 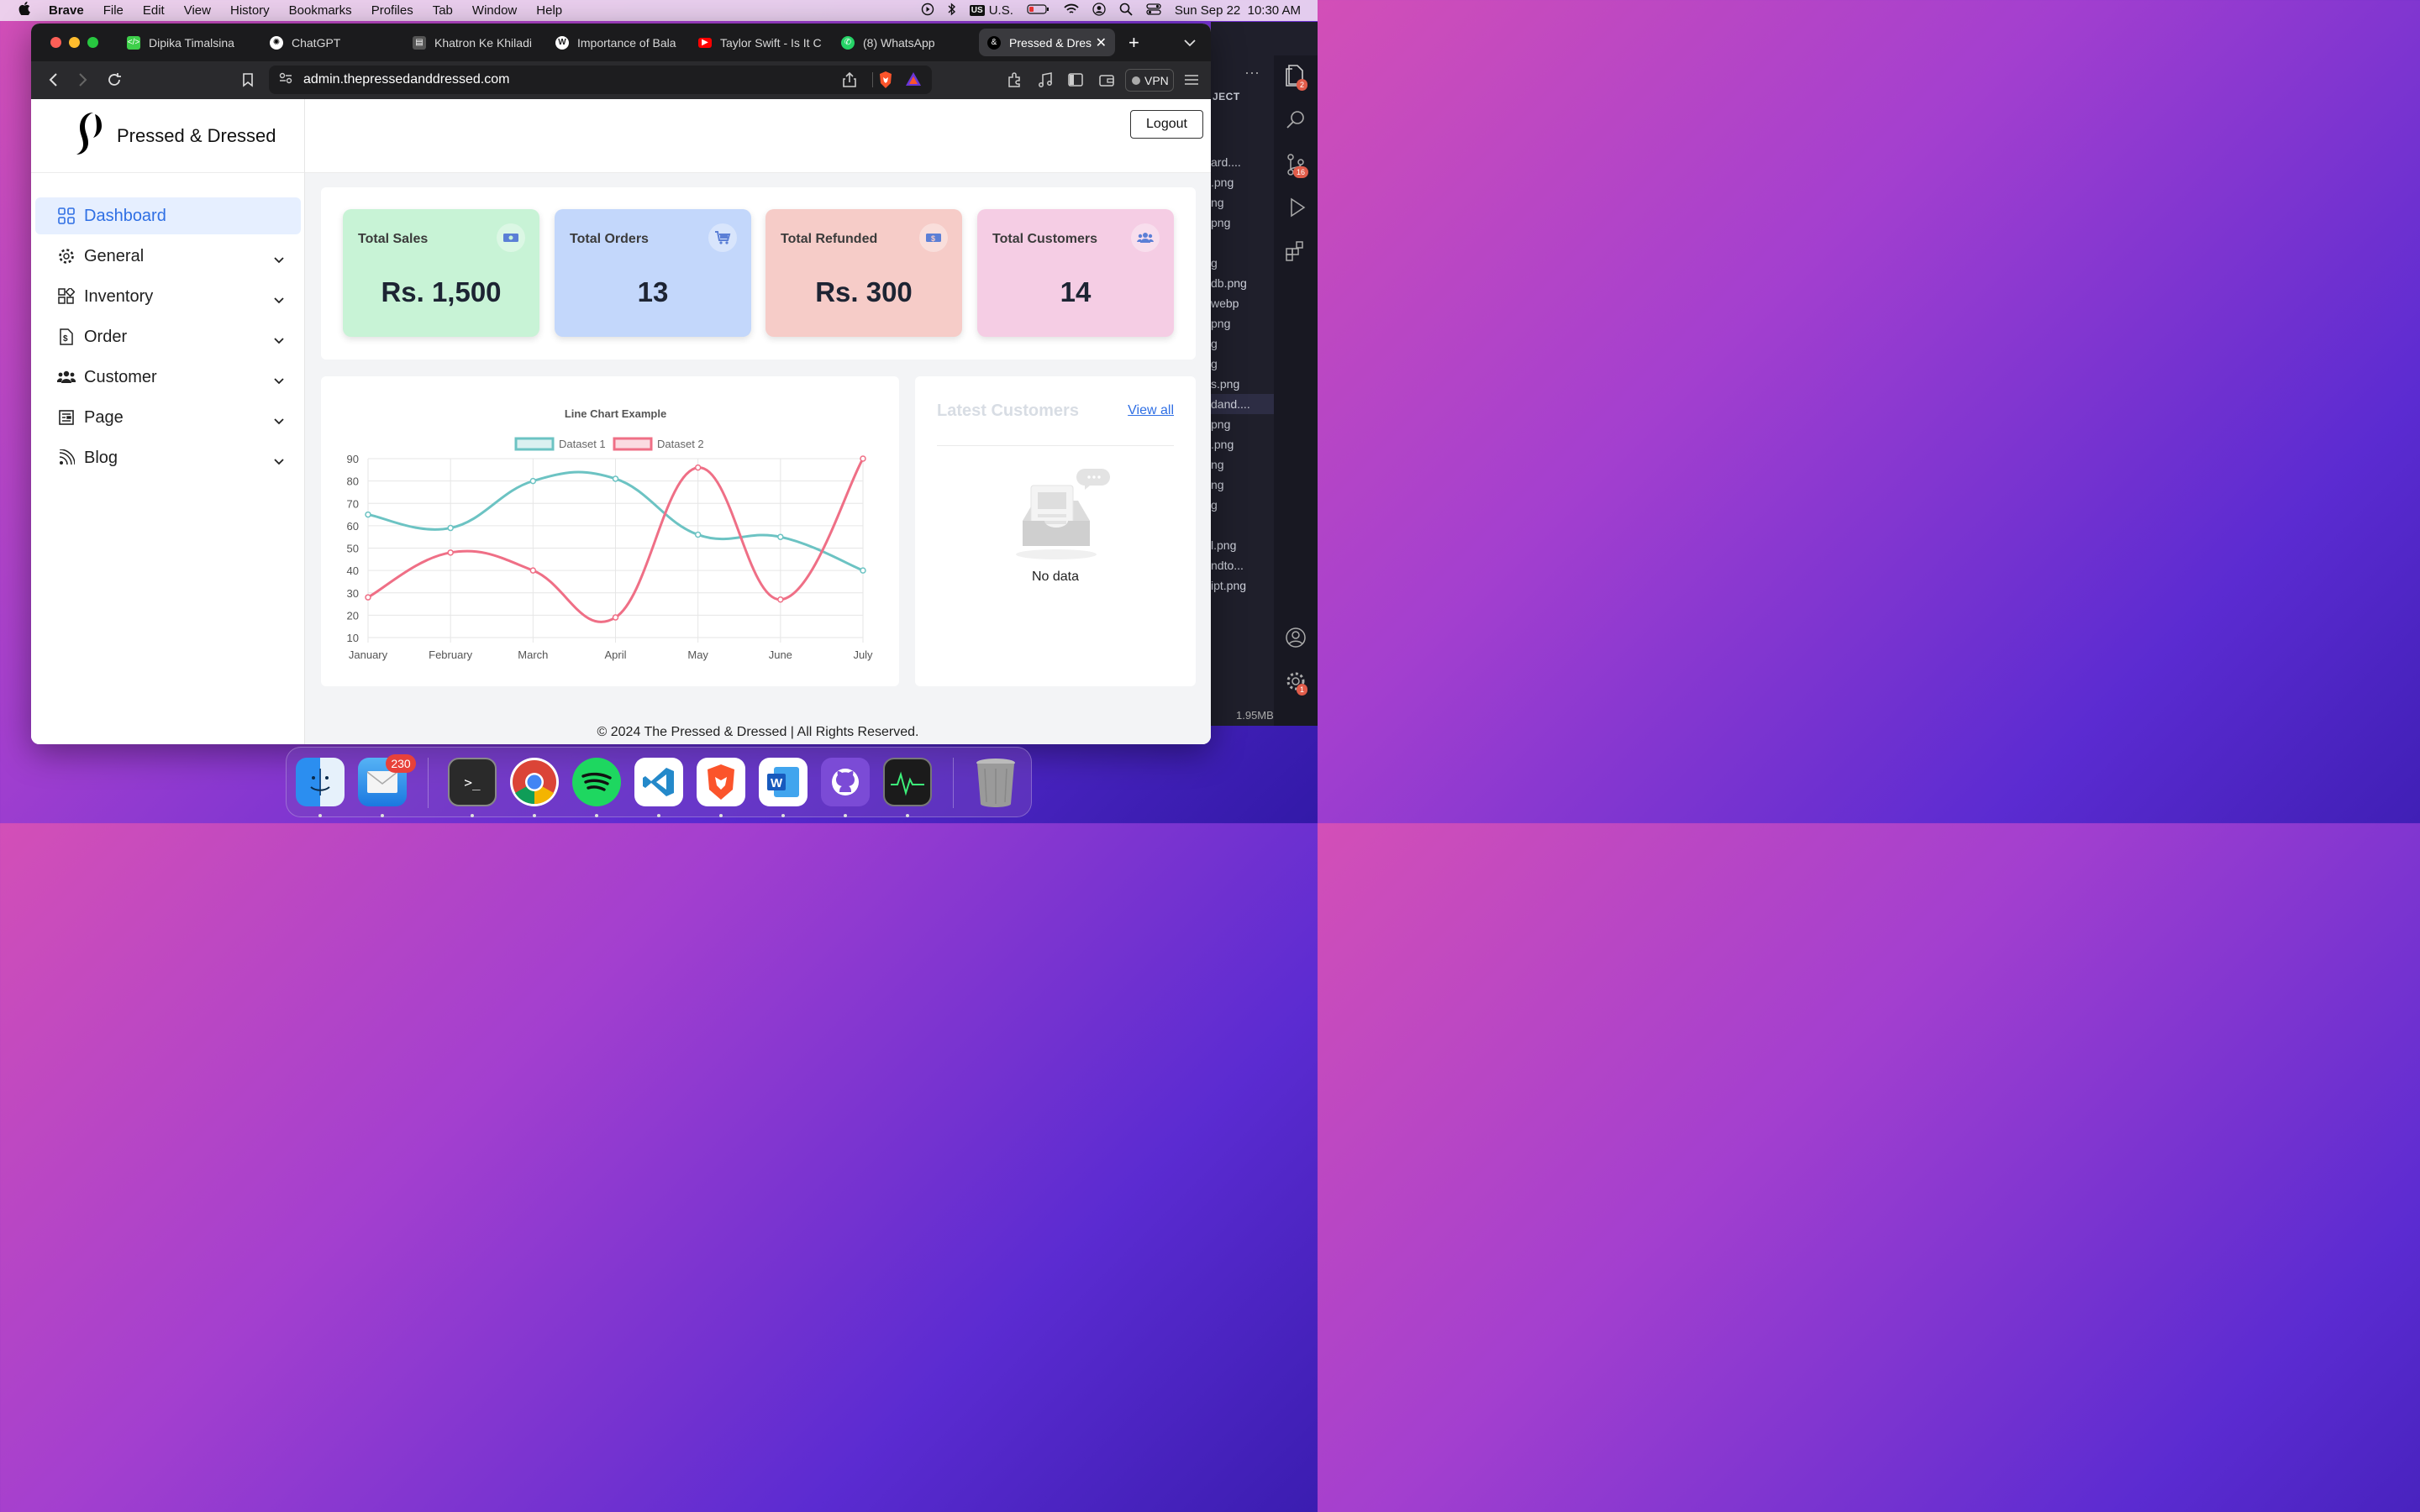 What do you see at coordinates (534, 782) in the screenshot?
I see `chrome-icon` at bounding box center [534, 782].